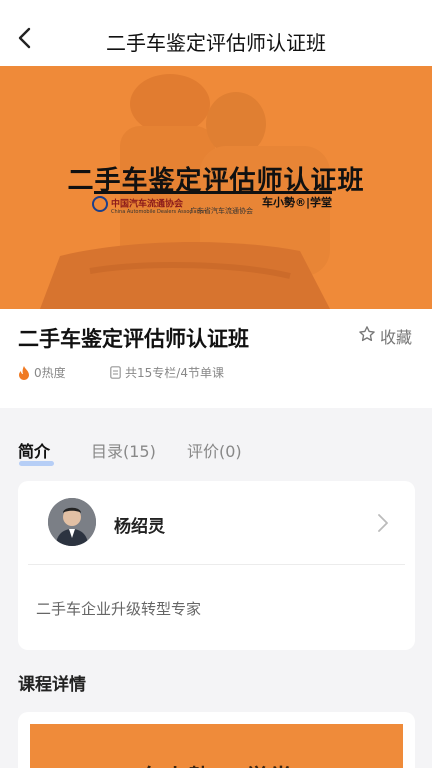  I want to click on course-title: 二手车鉴定评估师认证班, so click(133, 339).